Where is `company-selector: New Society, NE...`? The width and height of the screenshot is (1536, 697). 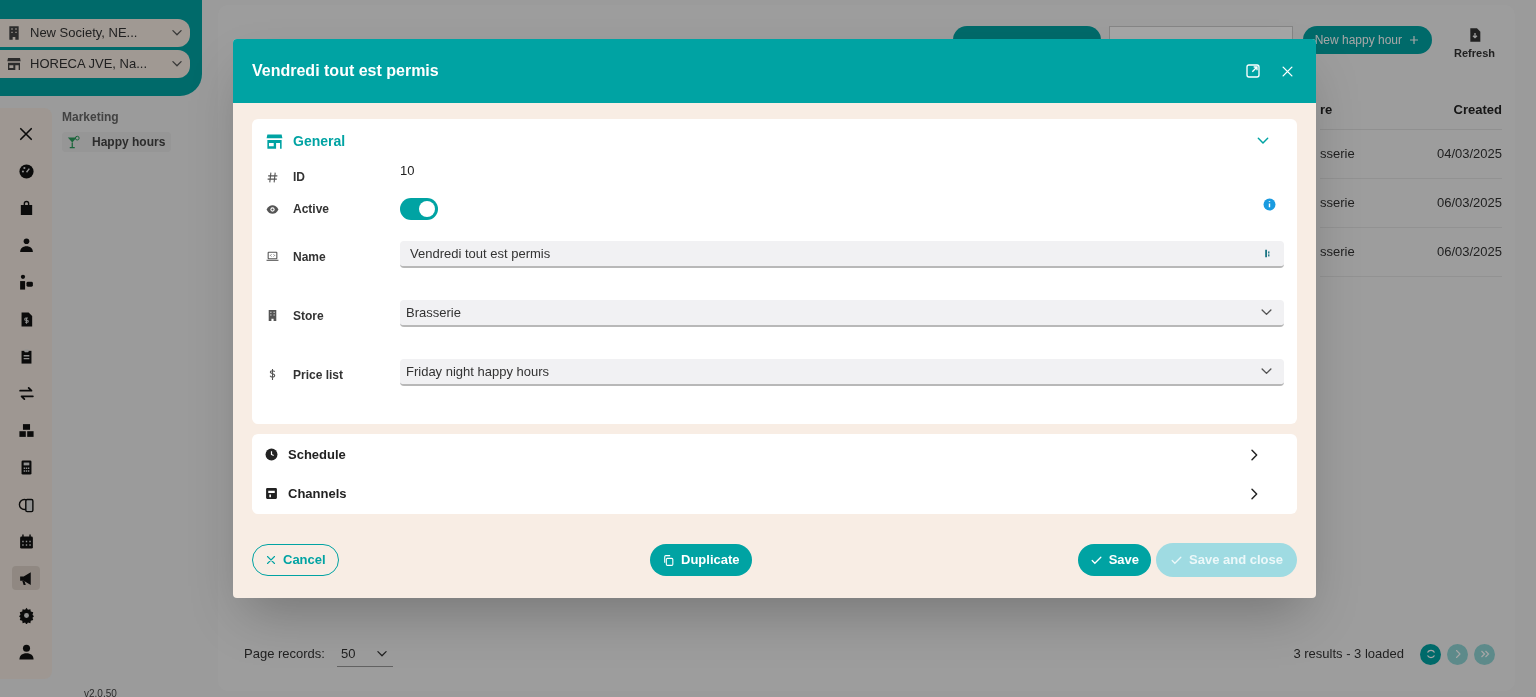 company-selector: New Society, NE... is located at coordinates (95, 32).